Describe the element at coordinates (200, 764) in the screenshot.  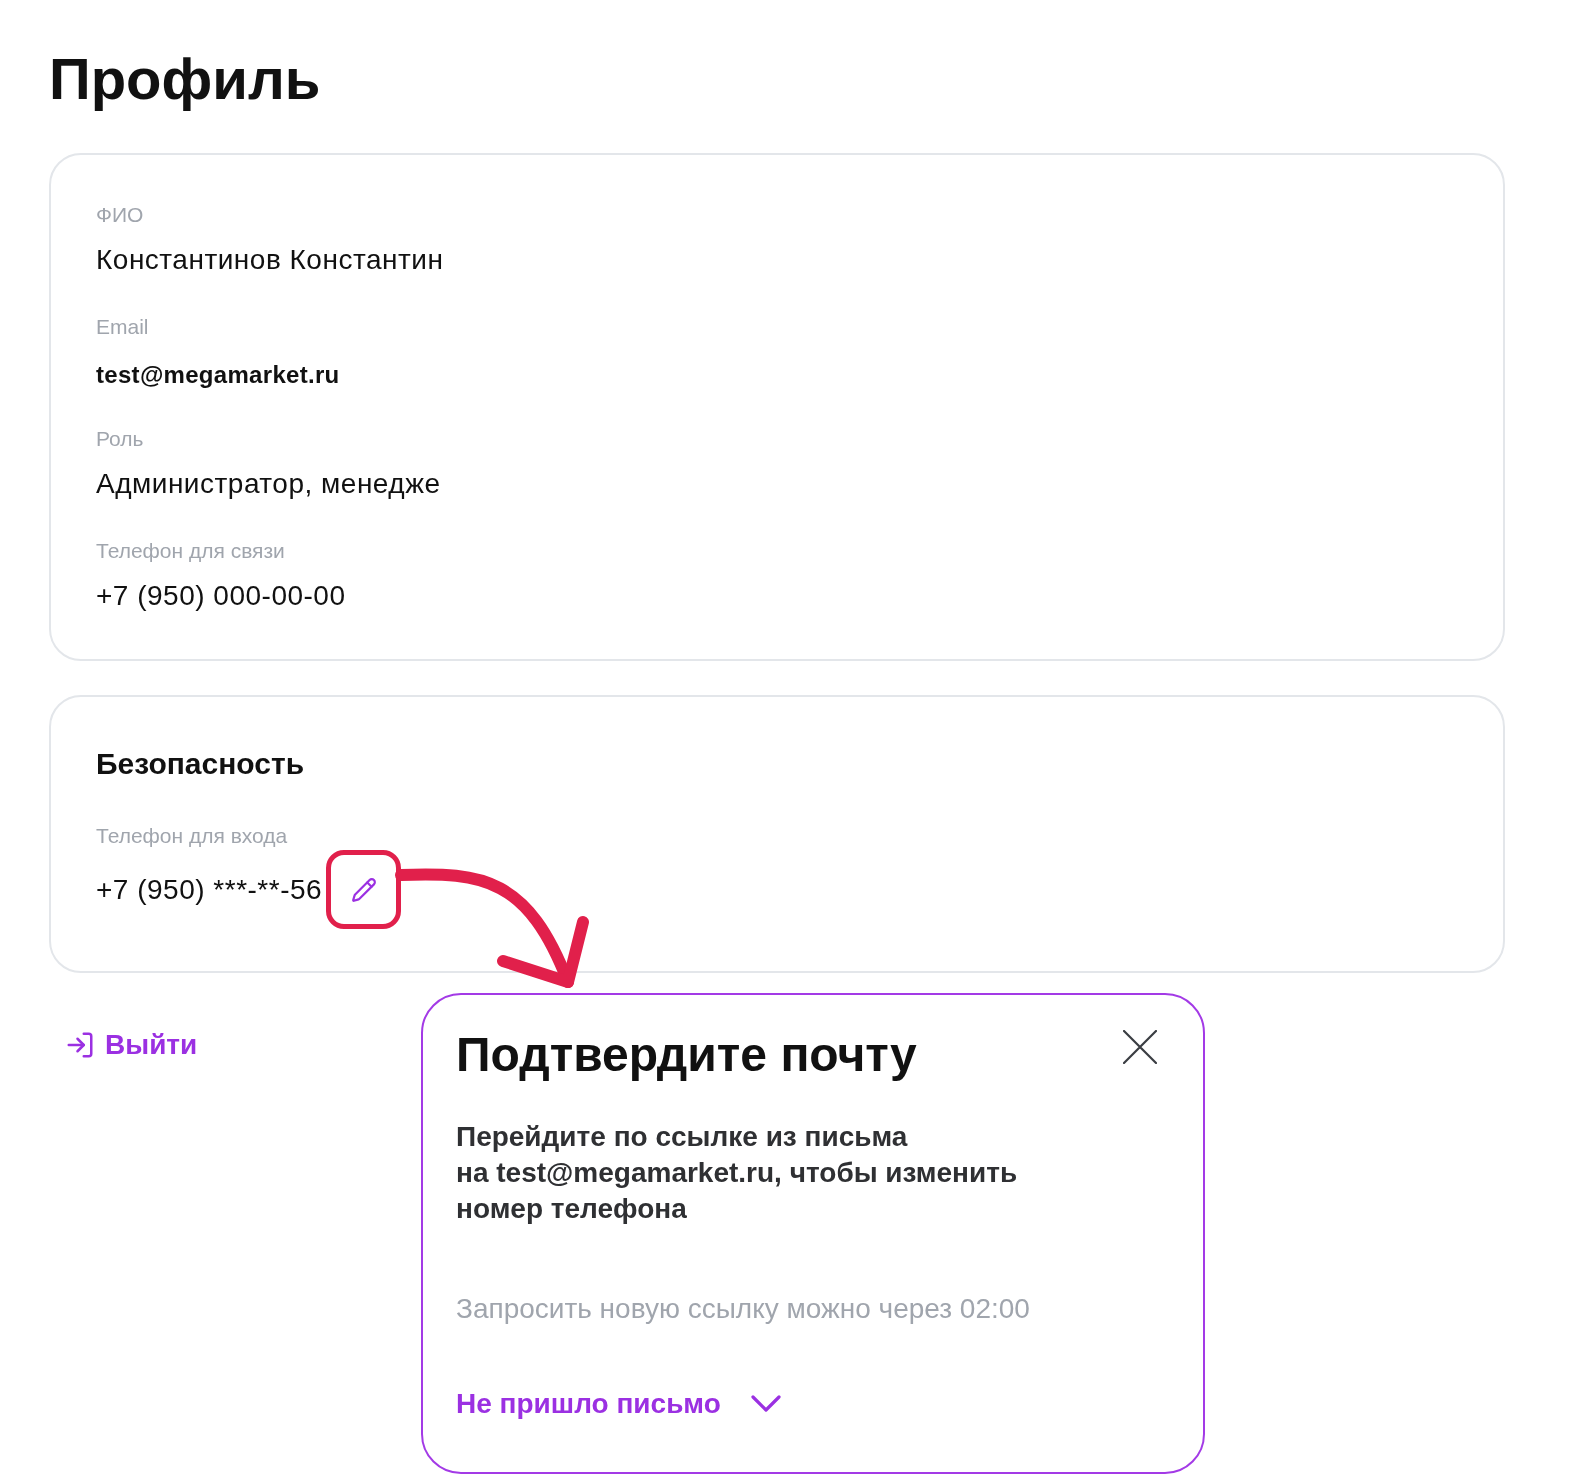
I see `section-title: Безопасность` at that location.